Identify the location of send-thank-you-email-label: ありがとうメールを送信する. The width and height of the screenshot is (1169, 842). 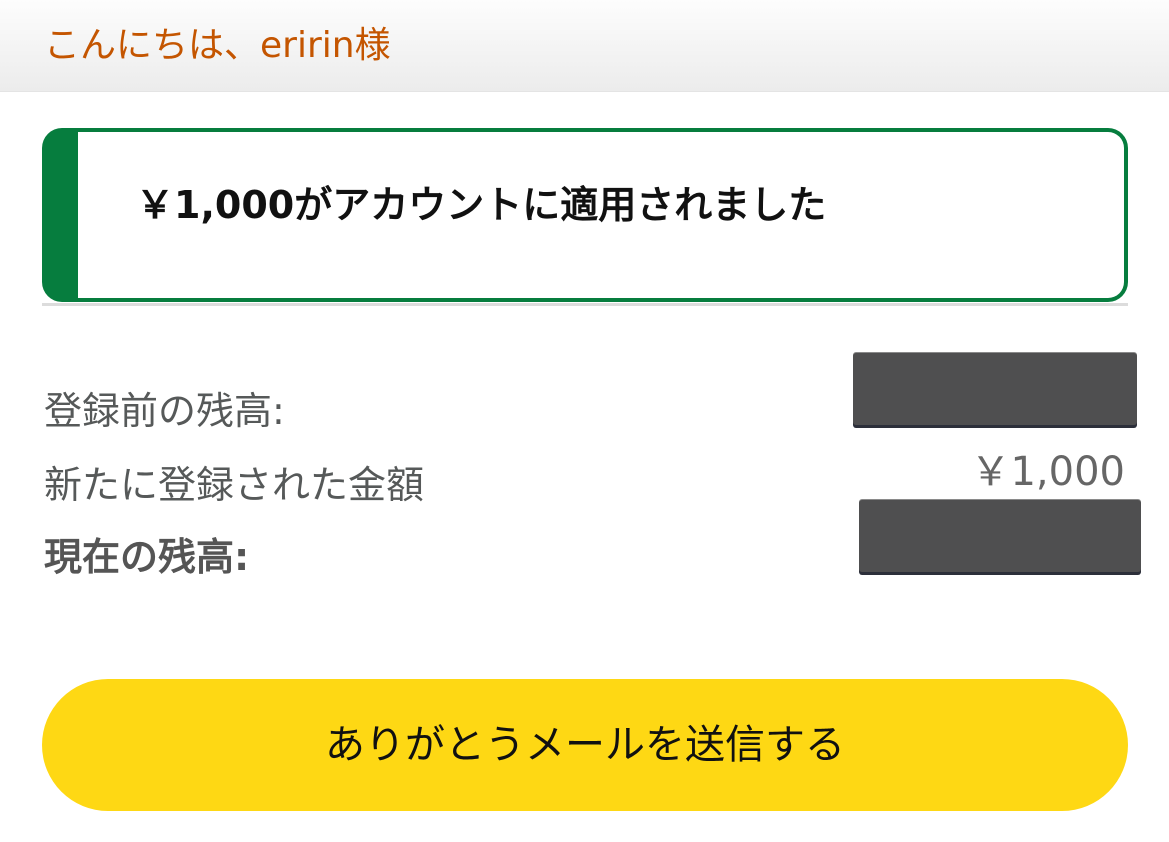
(585, 745).